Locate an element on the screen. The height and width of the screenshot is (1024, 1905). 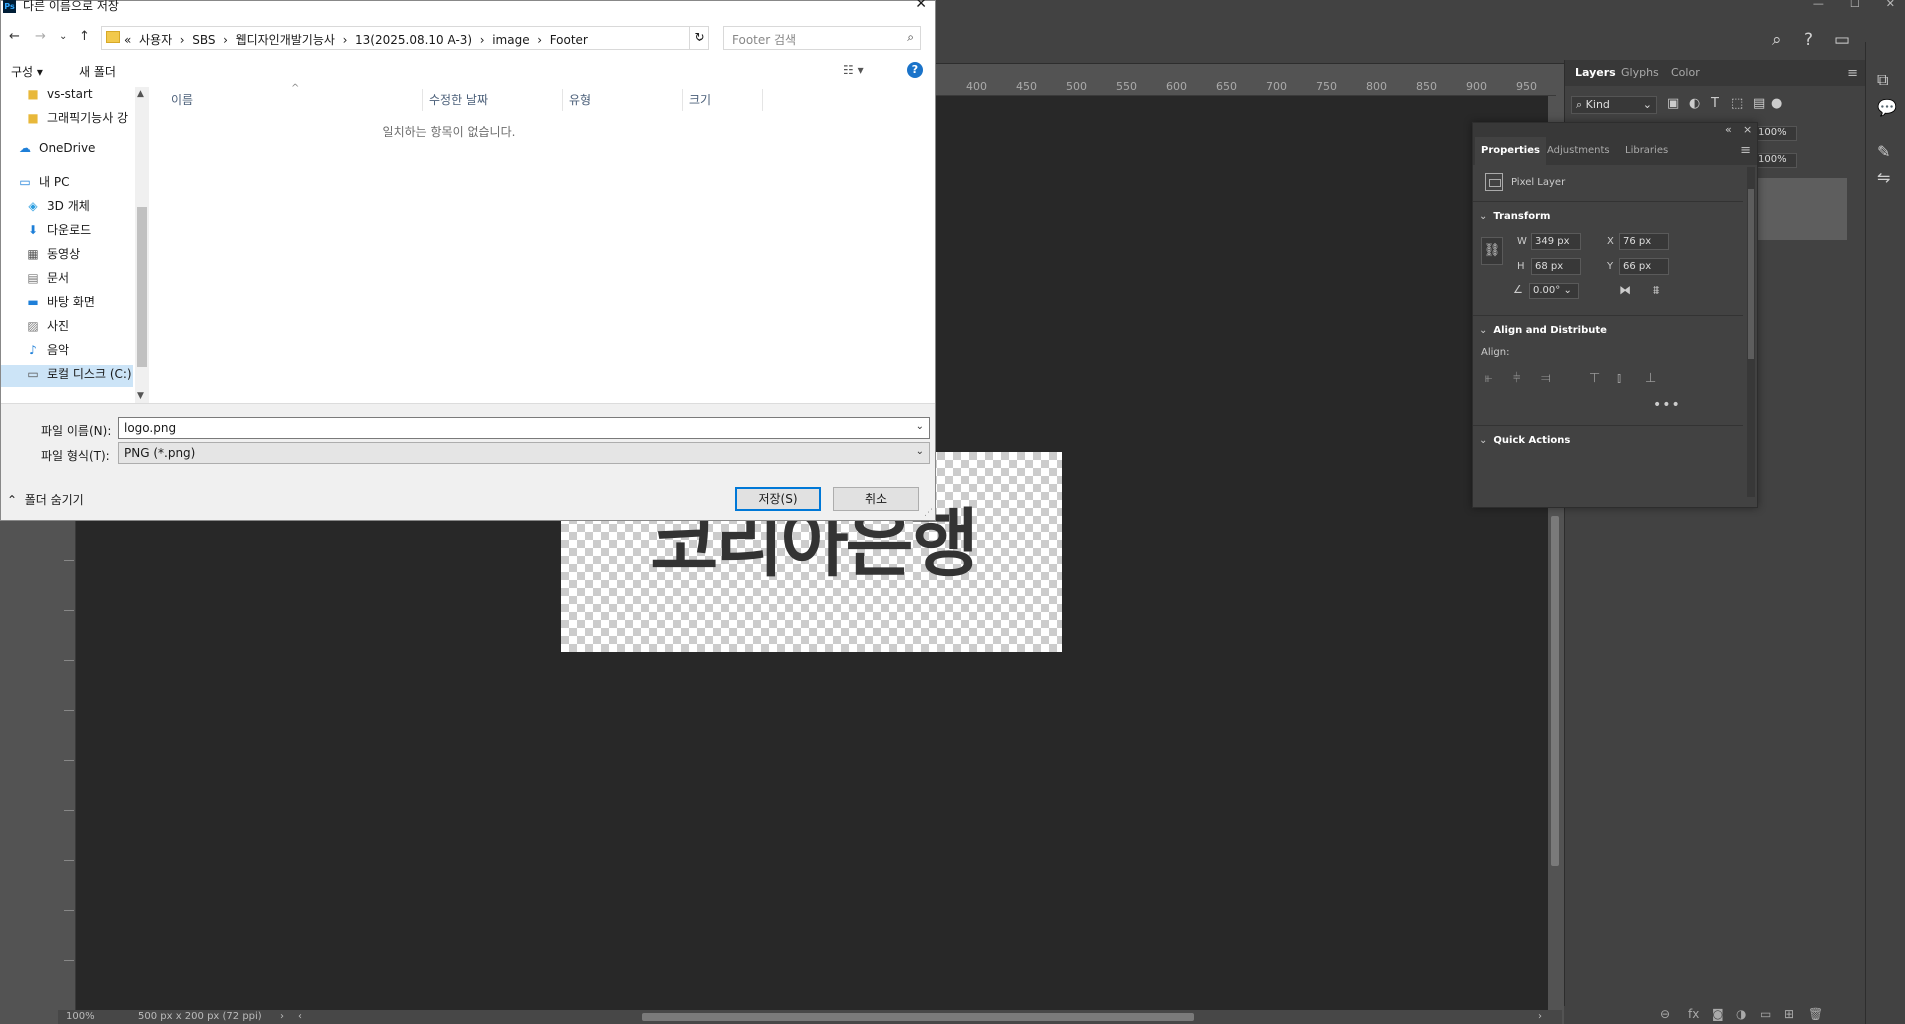
column-header-date: 수정한 날짜 is located at coordinates (493, 100).